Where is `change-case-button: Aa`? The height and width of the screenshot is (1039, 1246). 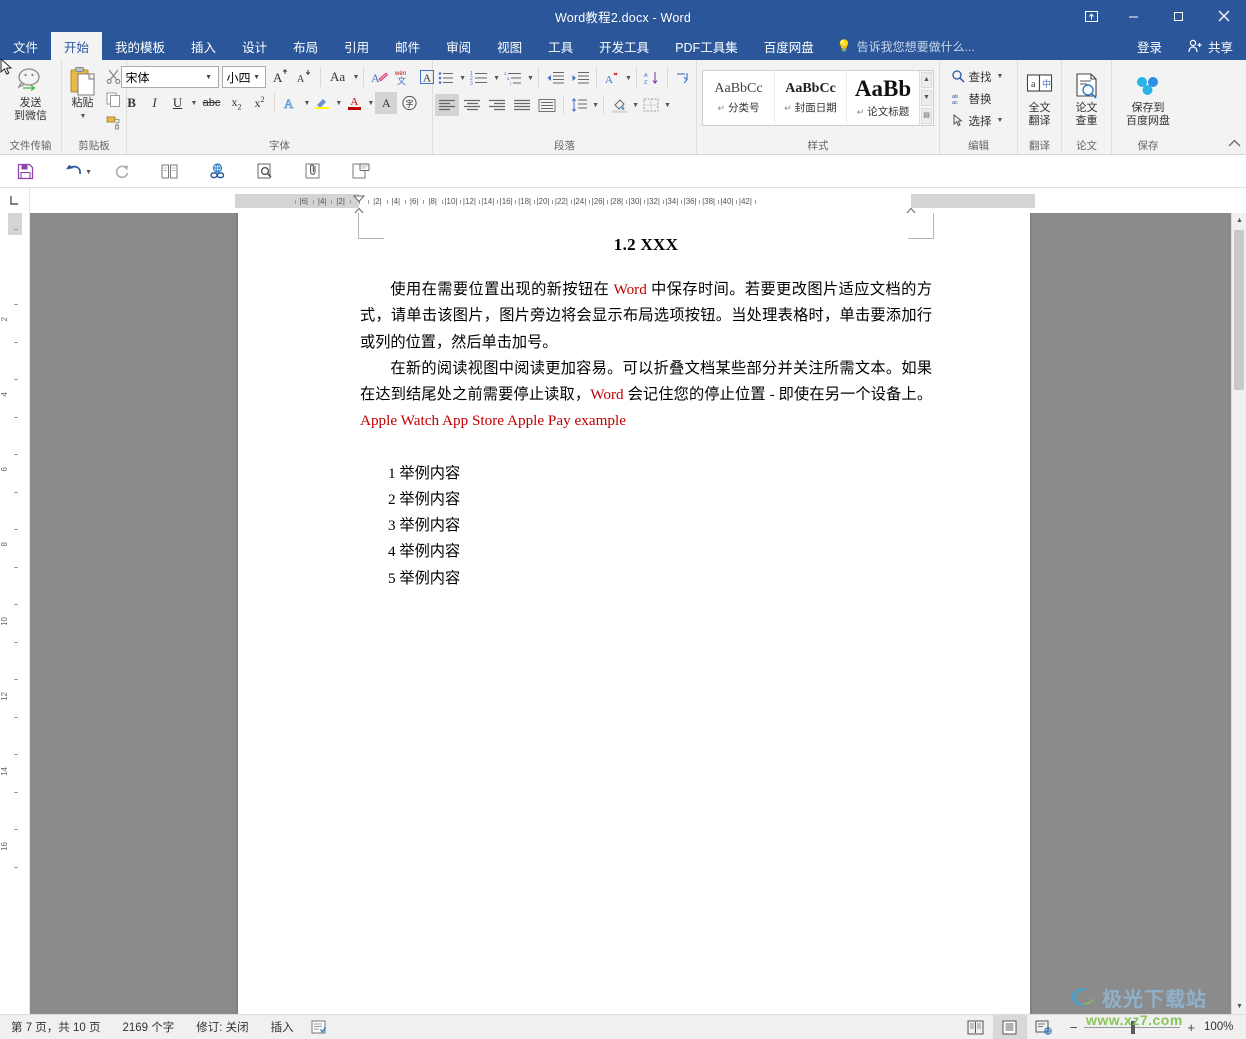
change-case-button: Aa is located at coordinates (338, 77).